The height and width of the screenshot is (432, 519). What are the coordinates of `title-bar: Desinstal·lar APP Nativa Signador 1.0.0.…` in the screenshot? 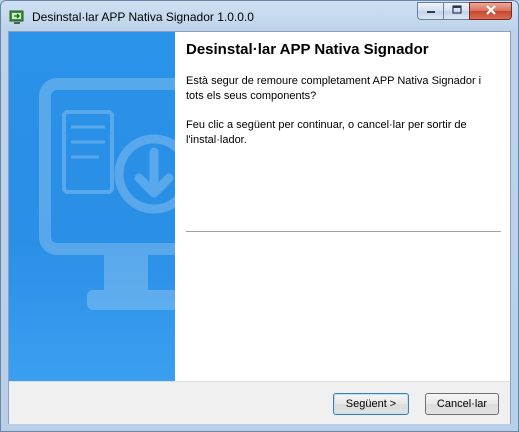 It's located at (259, 16).